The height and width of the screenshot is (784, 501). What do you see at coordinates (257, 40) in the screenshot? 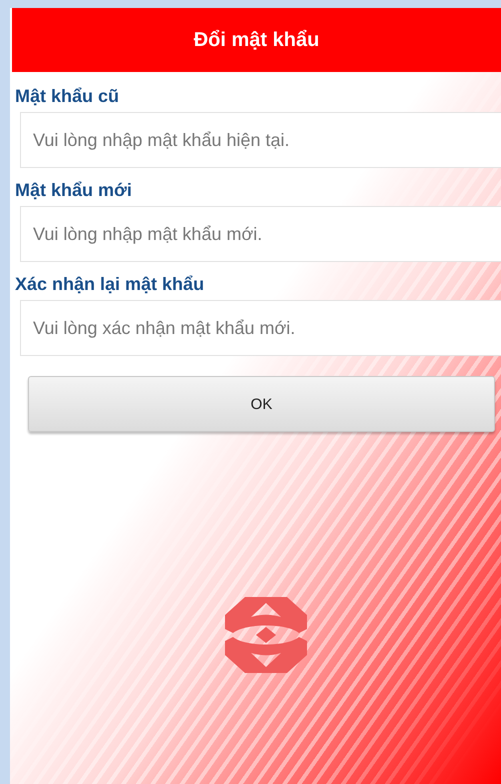
I see `screen-title: Đổi mật khẩu` at bounding box center [257, 40].